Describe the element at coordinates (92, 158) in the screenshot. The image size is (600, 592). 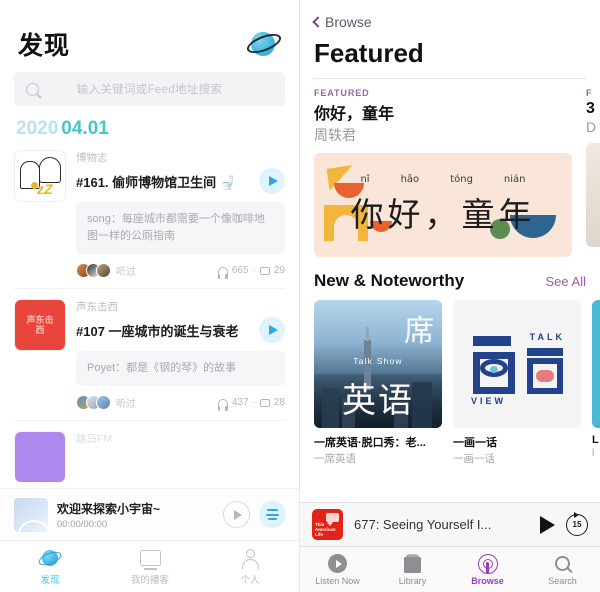
I see `show-name: 博物志` at that location.